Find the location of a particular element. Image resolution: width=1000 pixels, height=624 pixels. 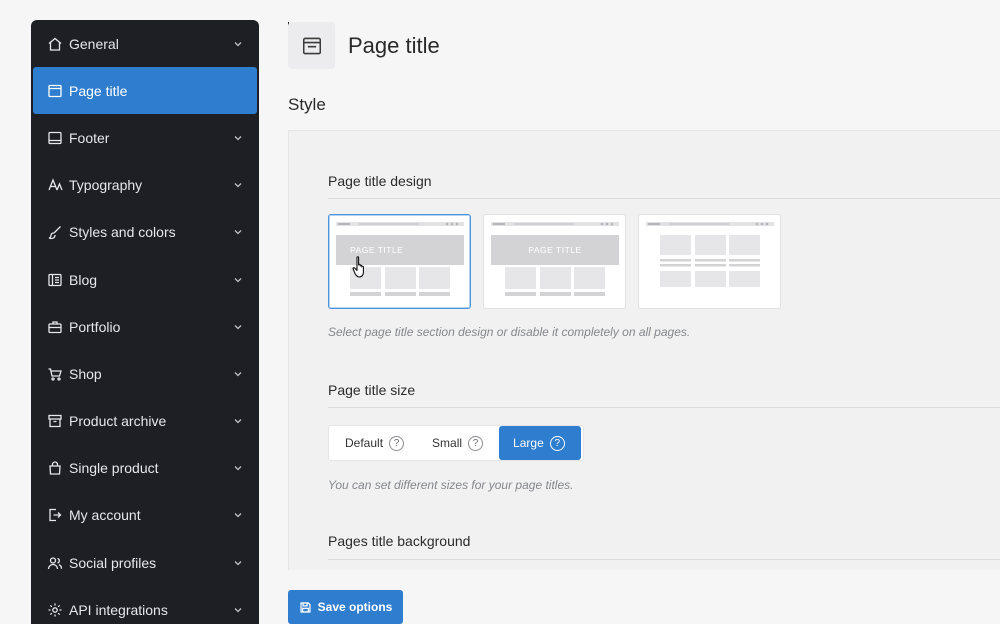

sidebar-item-single-product: Single product is located at coordinates (145, 468).